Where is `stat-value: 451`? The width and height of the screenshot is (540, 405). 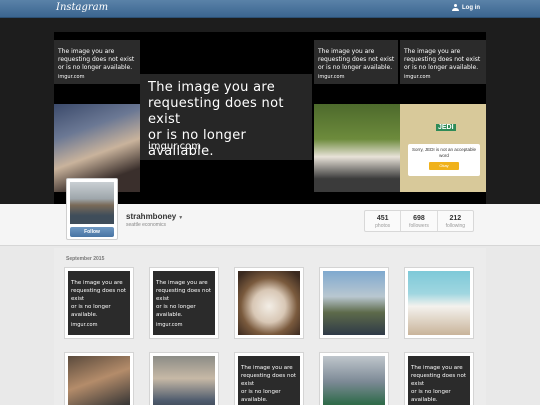
stat-value: 451 is located at coordinates (382, 218).